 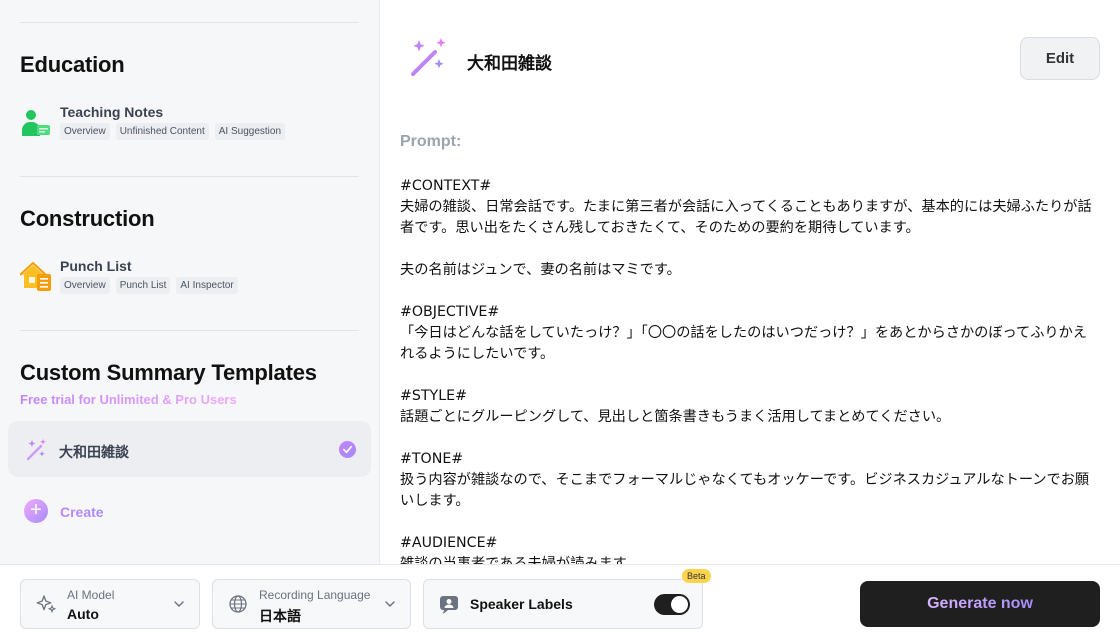 I want to click on globe-icon, so click(x=238, y=604).